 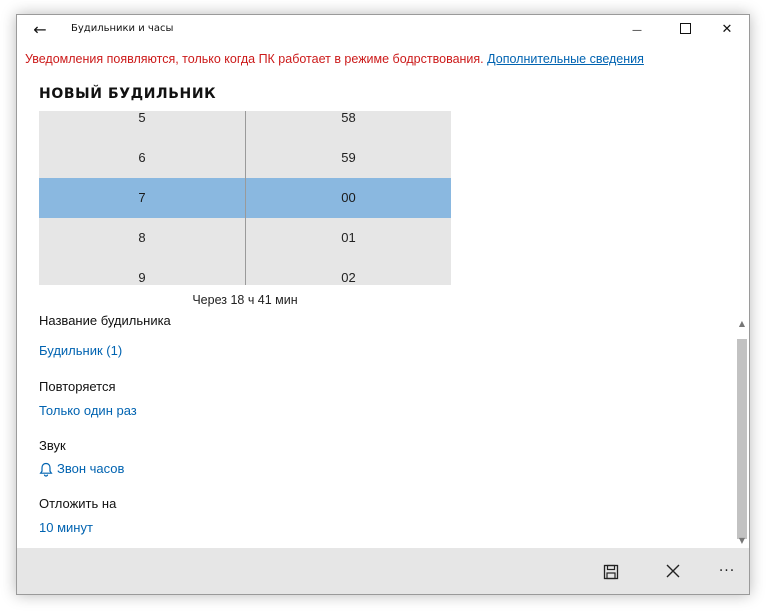 I want to click on minute-item-selected: 00, so click(x=348, y=198).